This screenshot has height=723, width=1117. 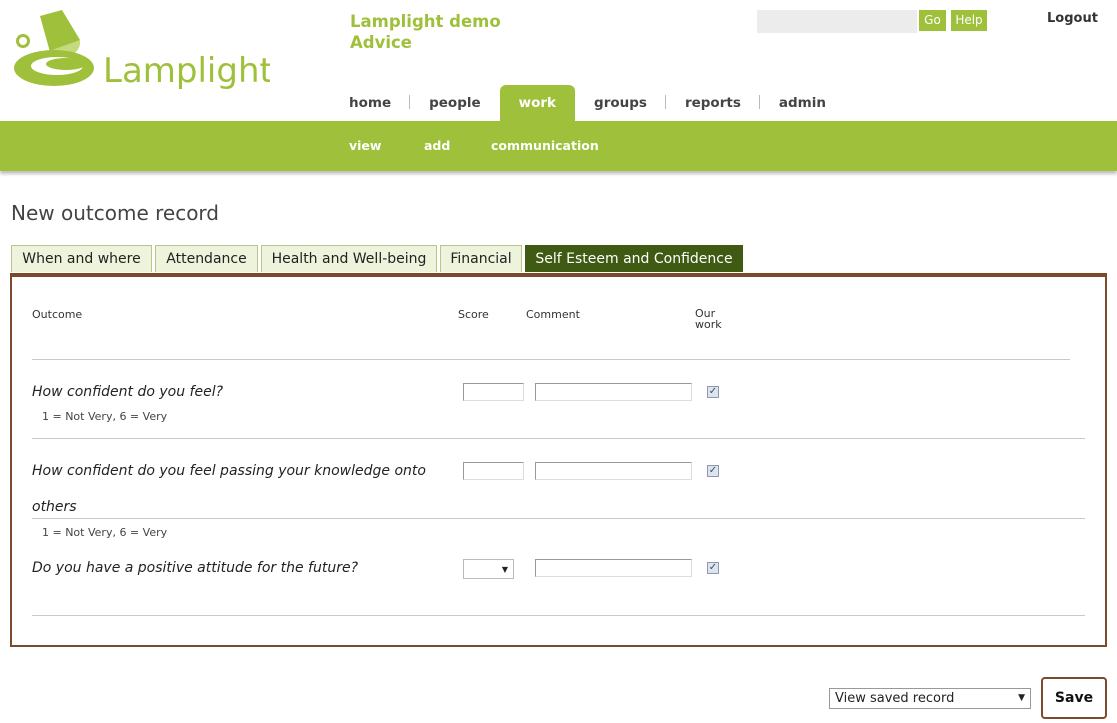 What do you see at coordinates (713, 103) in the screenshot?
I see `nav-reports: reports` at bounding box center [713, 103].